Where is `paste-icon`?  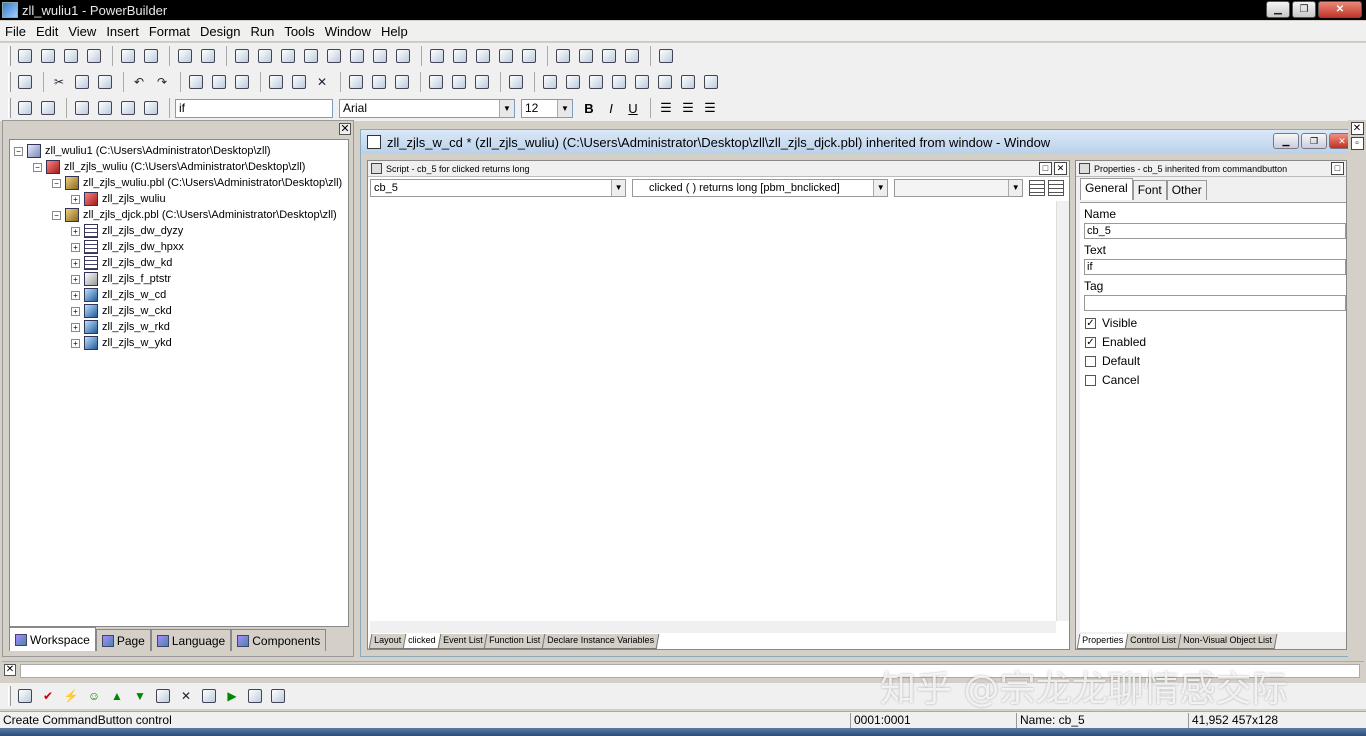 paste-icon is located at coordinates (105, 82).